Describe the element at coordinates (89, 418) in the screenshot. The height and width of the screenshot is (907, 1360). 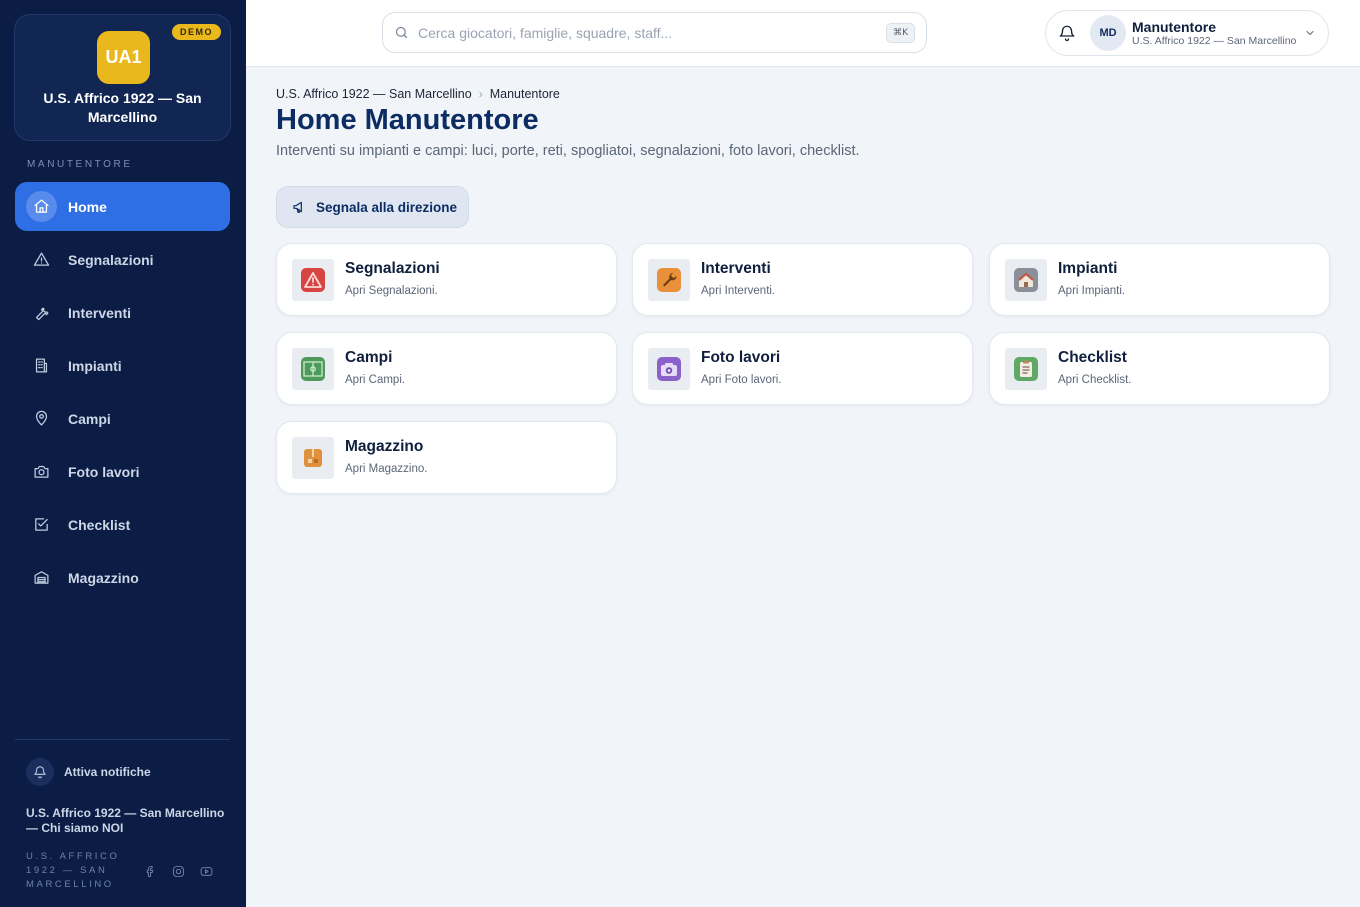
I see `sidebar-item-label: Campi` at that location.